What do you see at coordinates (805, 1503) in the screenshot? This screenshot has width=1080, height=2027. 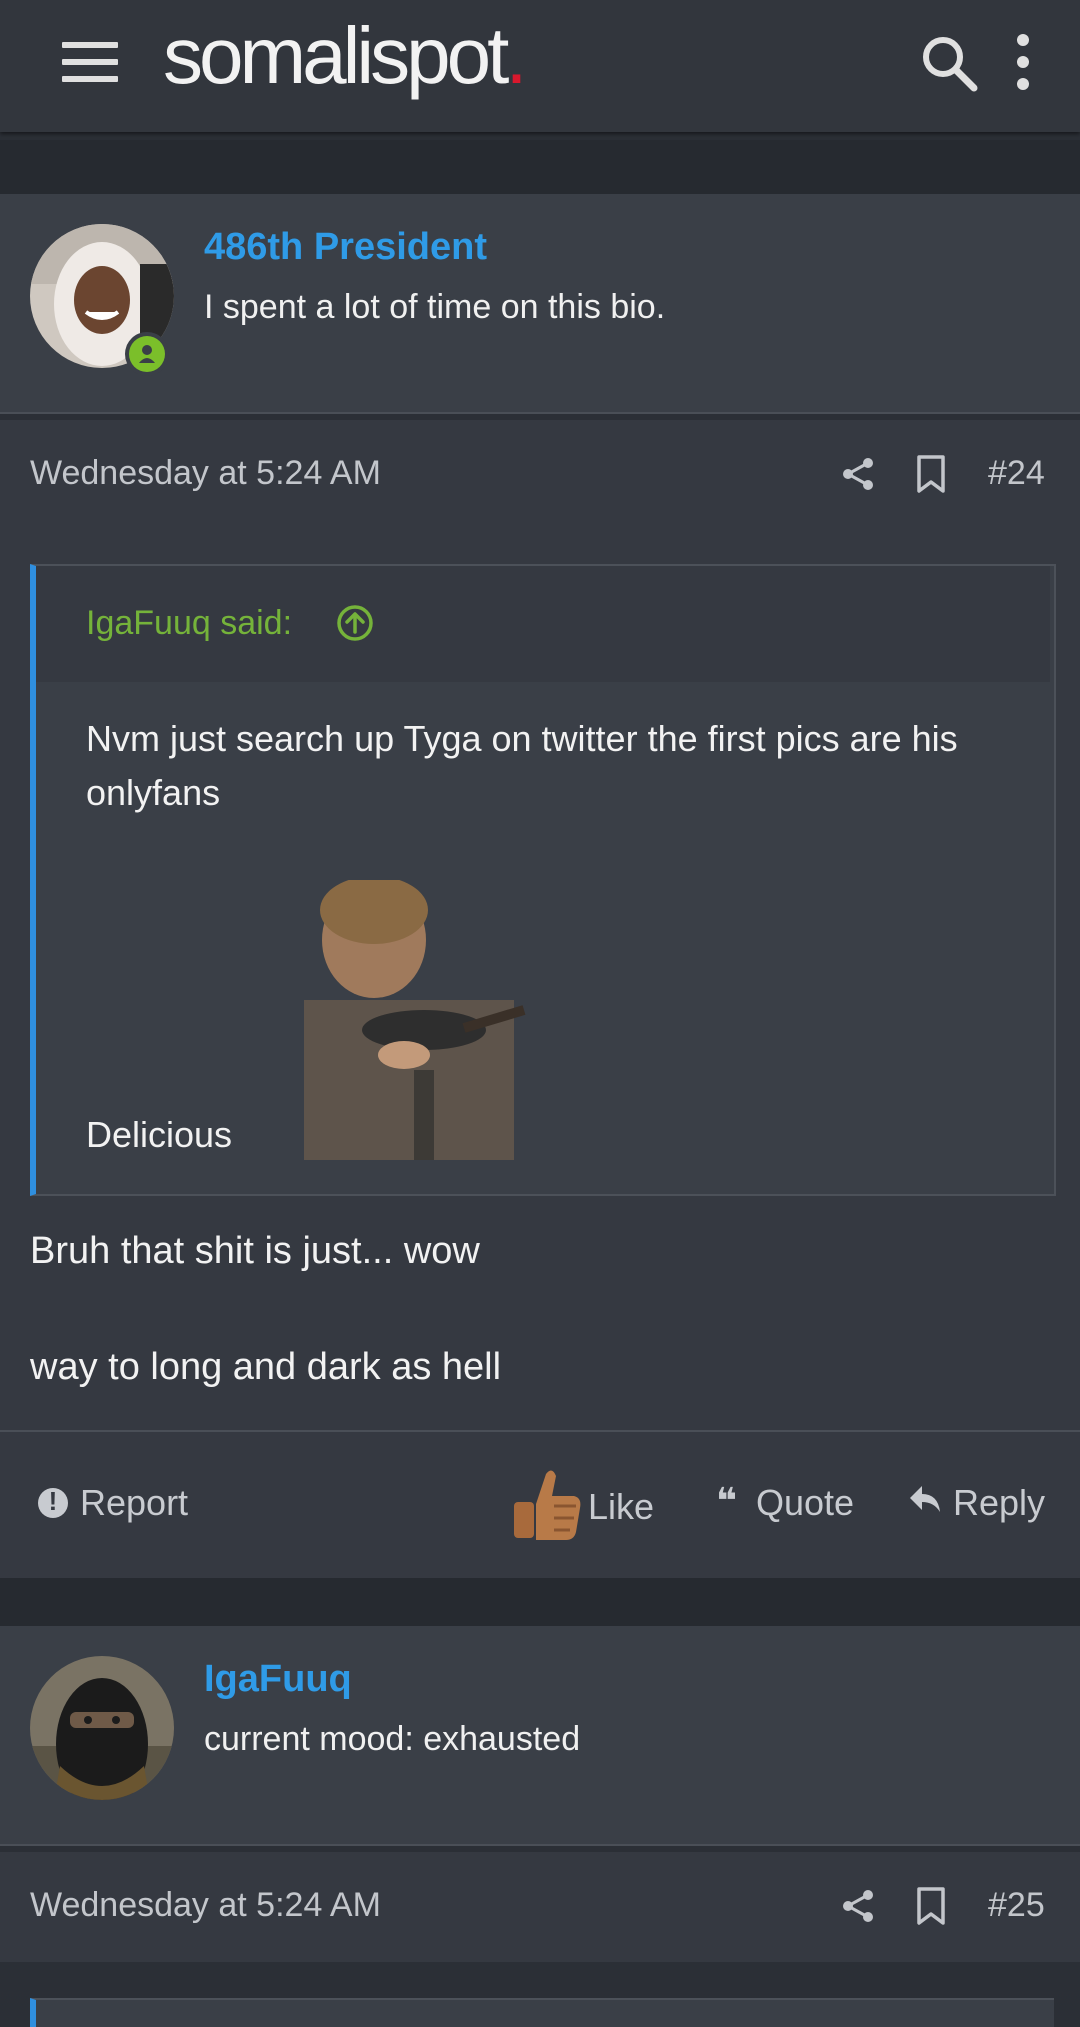 I see `quote-button: Quote` at bounding box center [805, 1503].